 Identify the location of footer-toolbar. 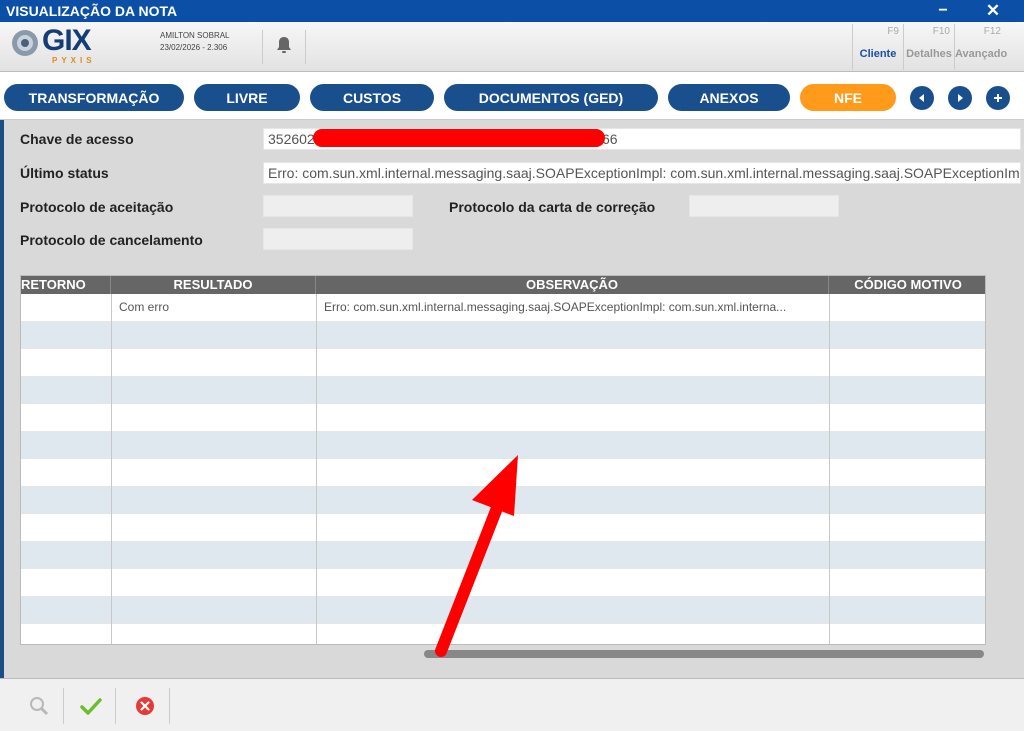
(512, 704).